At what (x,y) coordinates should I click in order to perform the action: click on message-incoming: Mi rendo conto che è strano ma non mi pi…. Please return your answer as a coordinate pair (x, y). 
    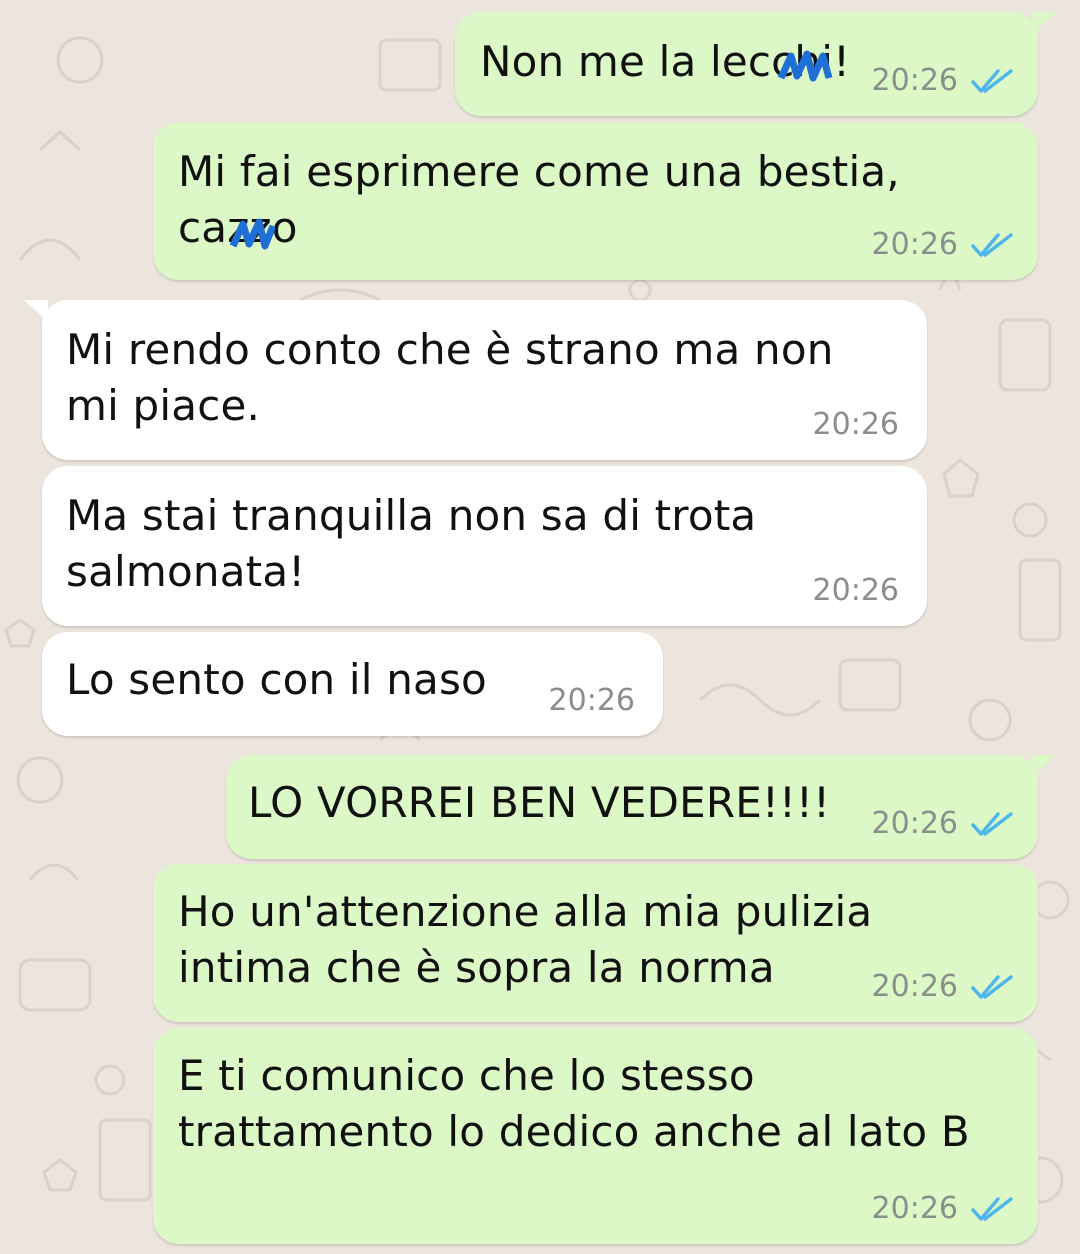
    Looking at the image, I should click on (475, 380).